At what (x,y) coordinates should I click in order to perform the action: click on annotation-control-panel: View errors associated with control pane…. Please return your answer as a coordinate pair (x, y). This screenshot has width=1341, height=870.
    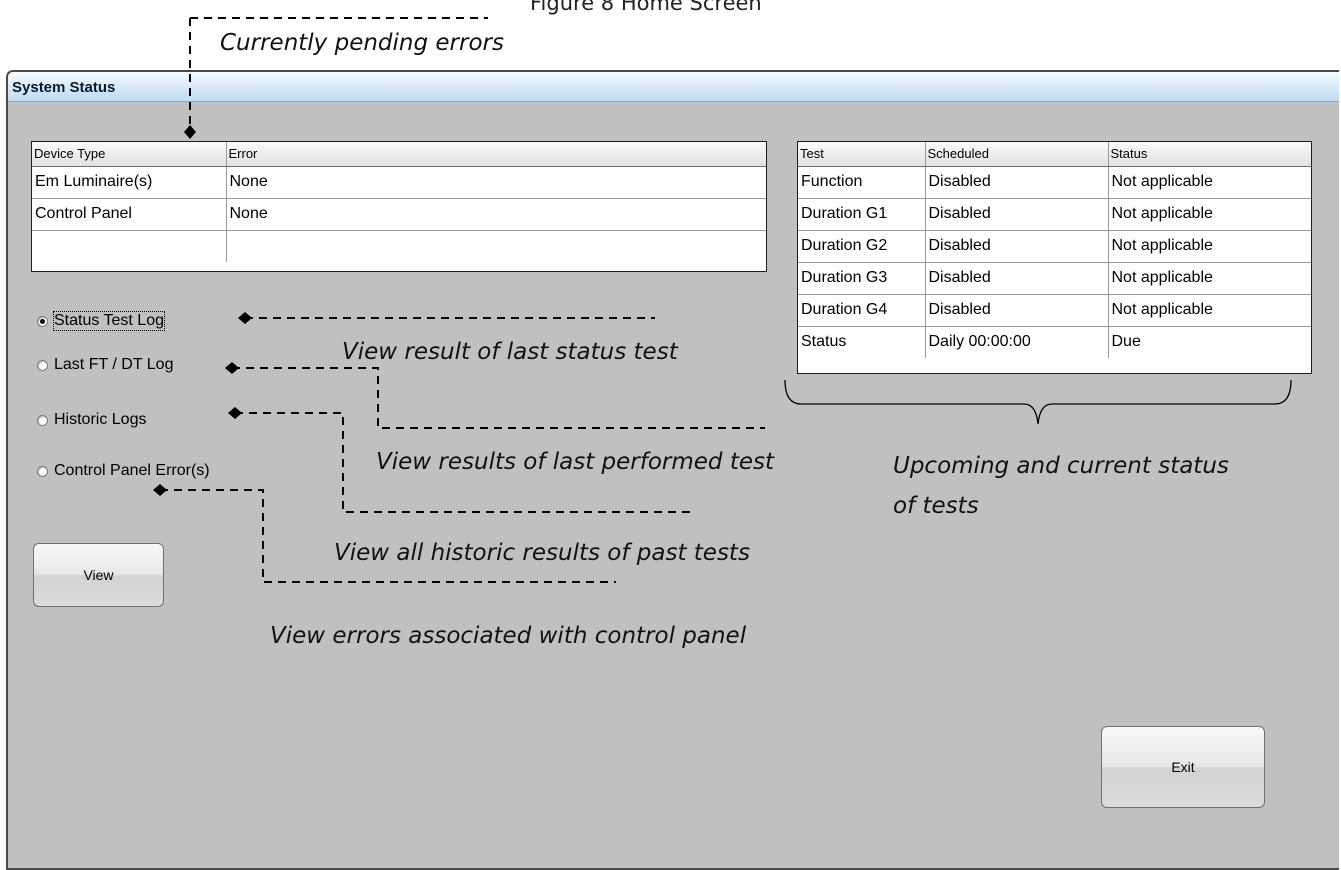
    Looking at the image, I should click on (508, 636).